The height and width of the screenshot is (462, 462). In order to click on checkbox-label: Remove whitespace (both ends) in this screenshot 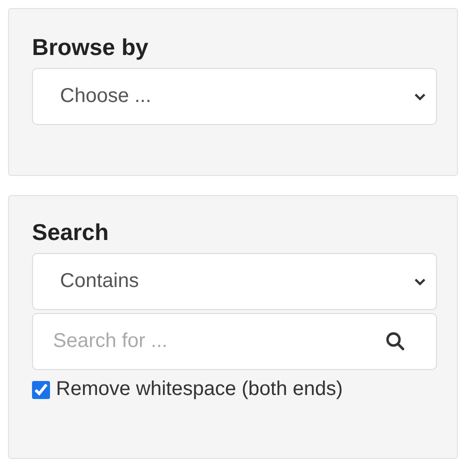, I will do `click(199, 389)`.